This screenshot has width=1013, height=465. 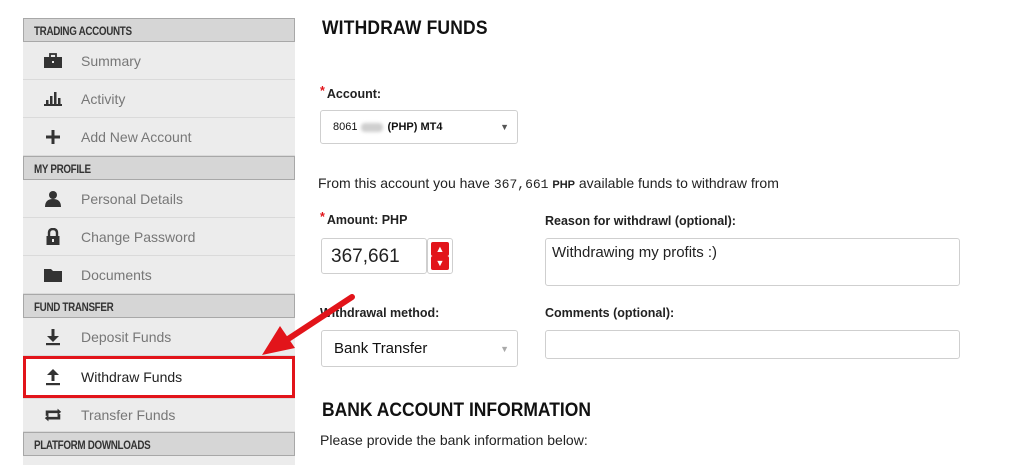 I want to click on amount-stepper: ▲ ▼, so click(x=440, y=256).